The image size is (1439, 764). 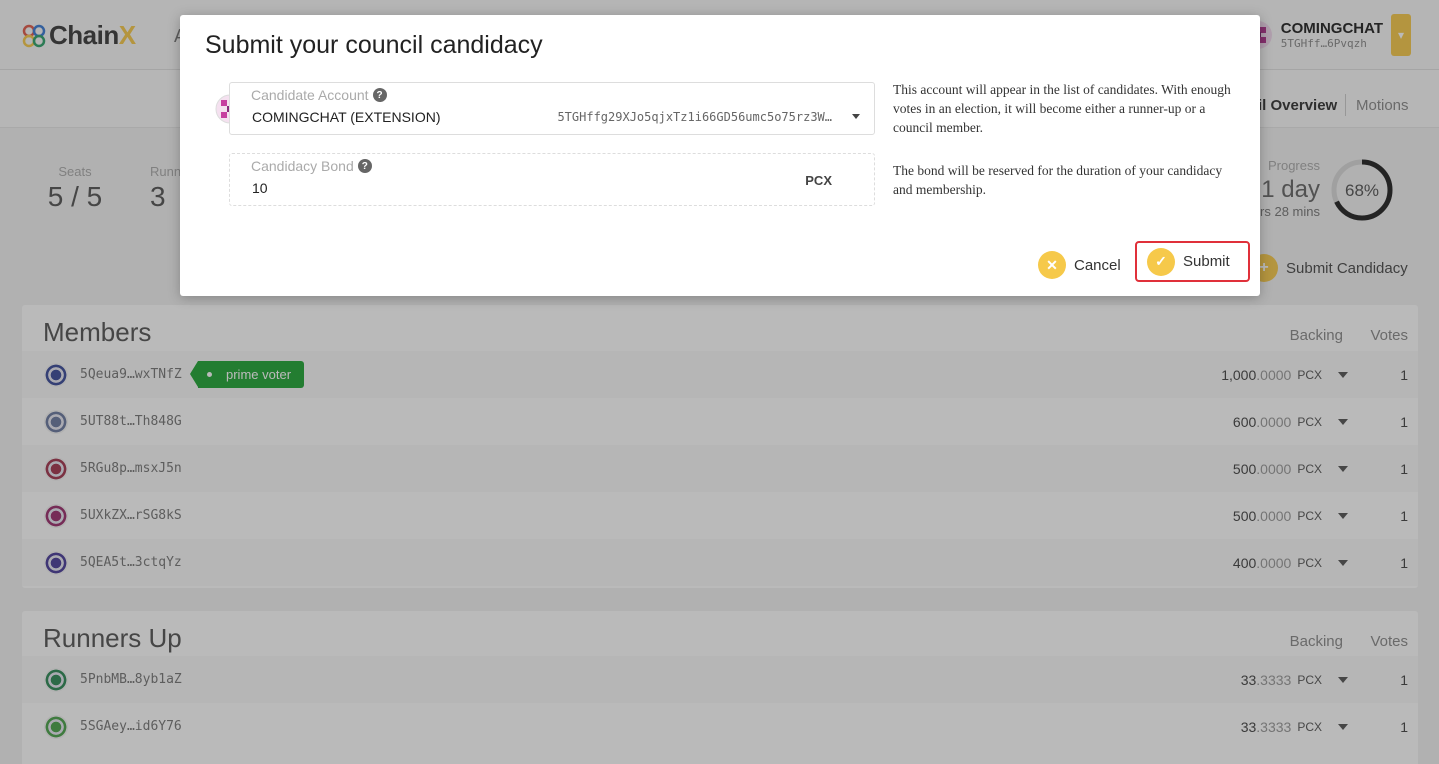 I want to click on check-icon: ✓, so click(x=1161, y=261).